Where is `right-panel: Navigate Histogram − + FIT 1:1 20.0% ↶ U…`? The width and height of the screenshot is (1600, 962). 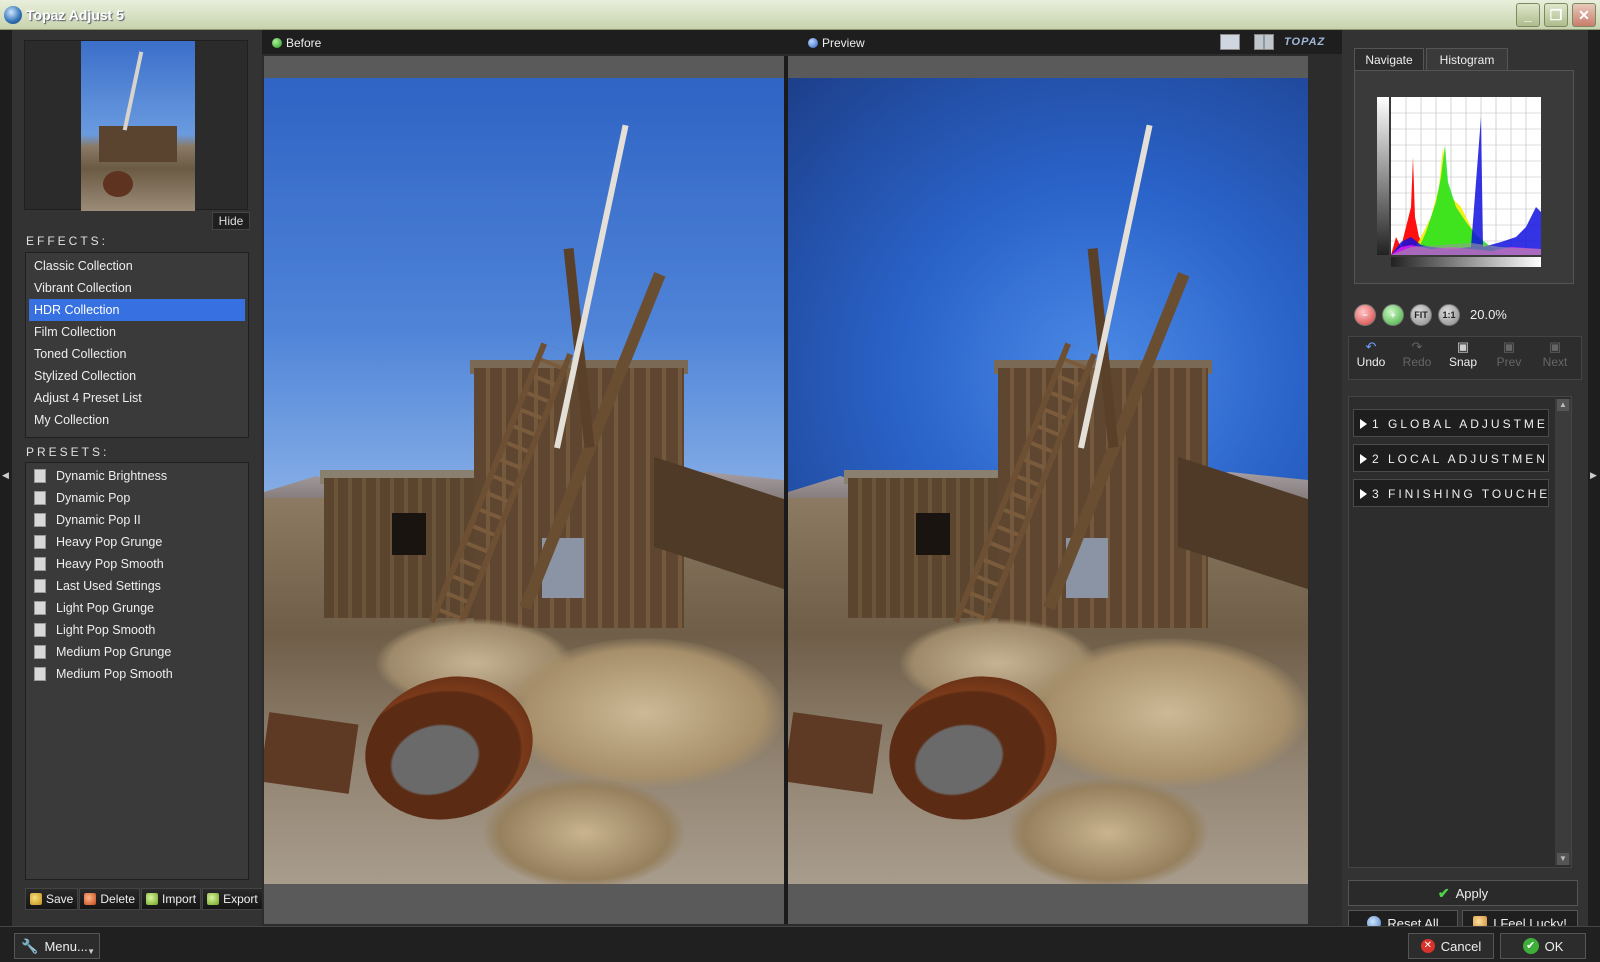
right-panel: Navigate Histogram − + FIT 1:1 20.0% ↶ U… is located at coordinates (1465, 483).